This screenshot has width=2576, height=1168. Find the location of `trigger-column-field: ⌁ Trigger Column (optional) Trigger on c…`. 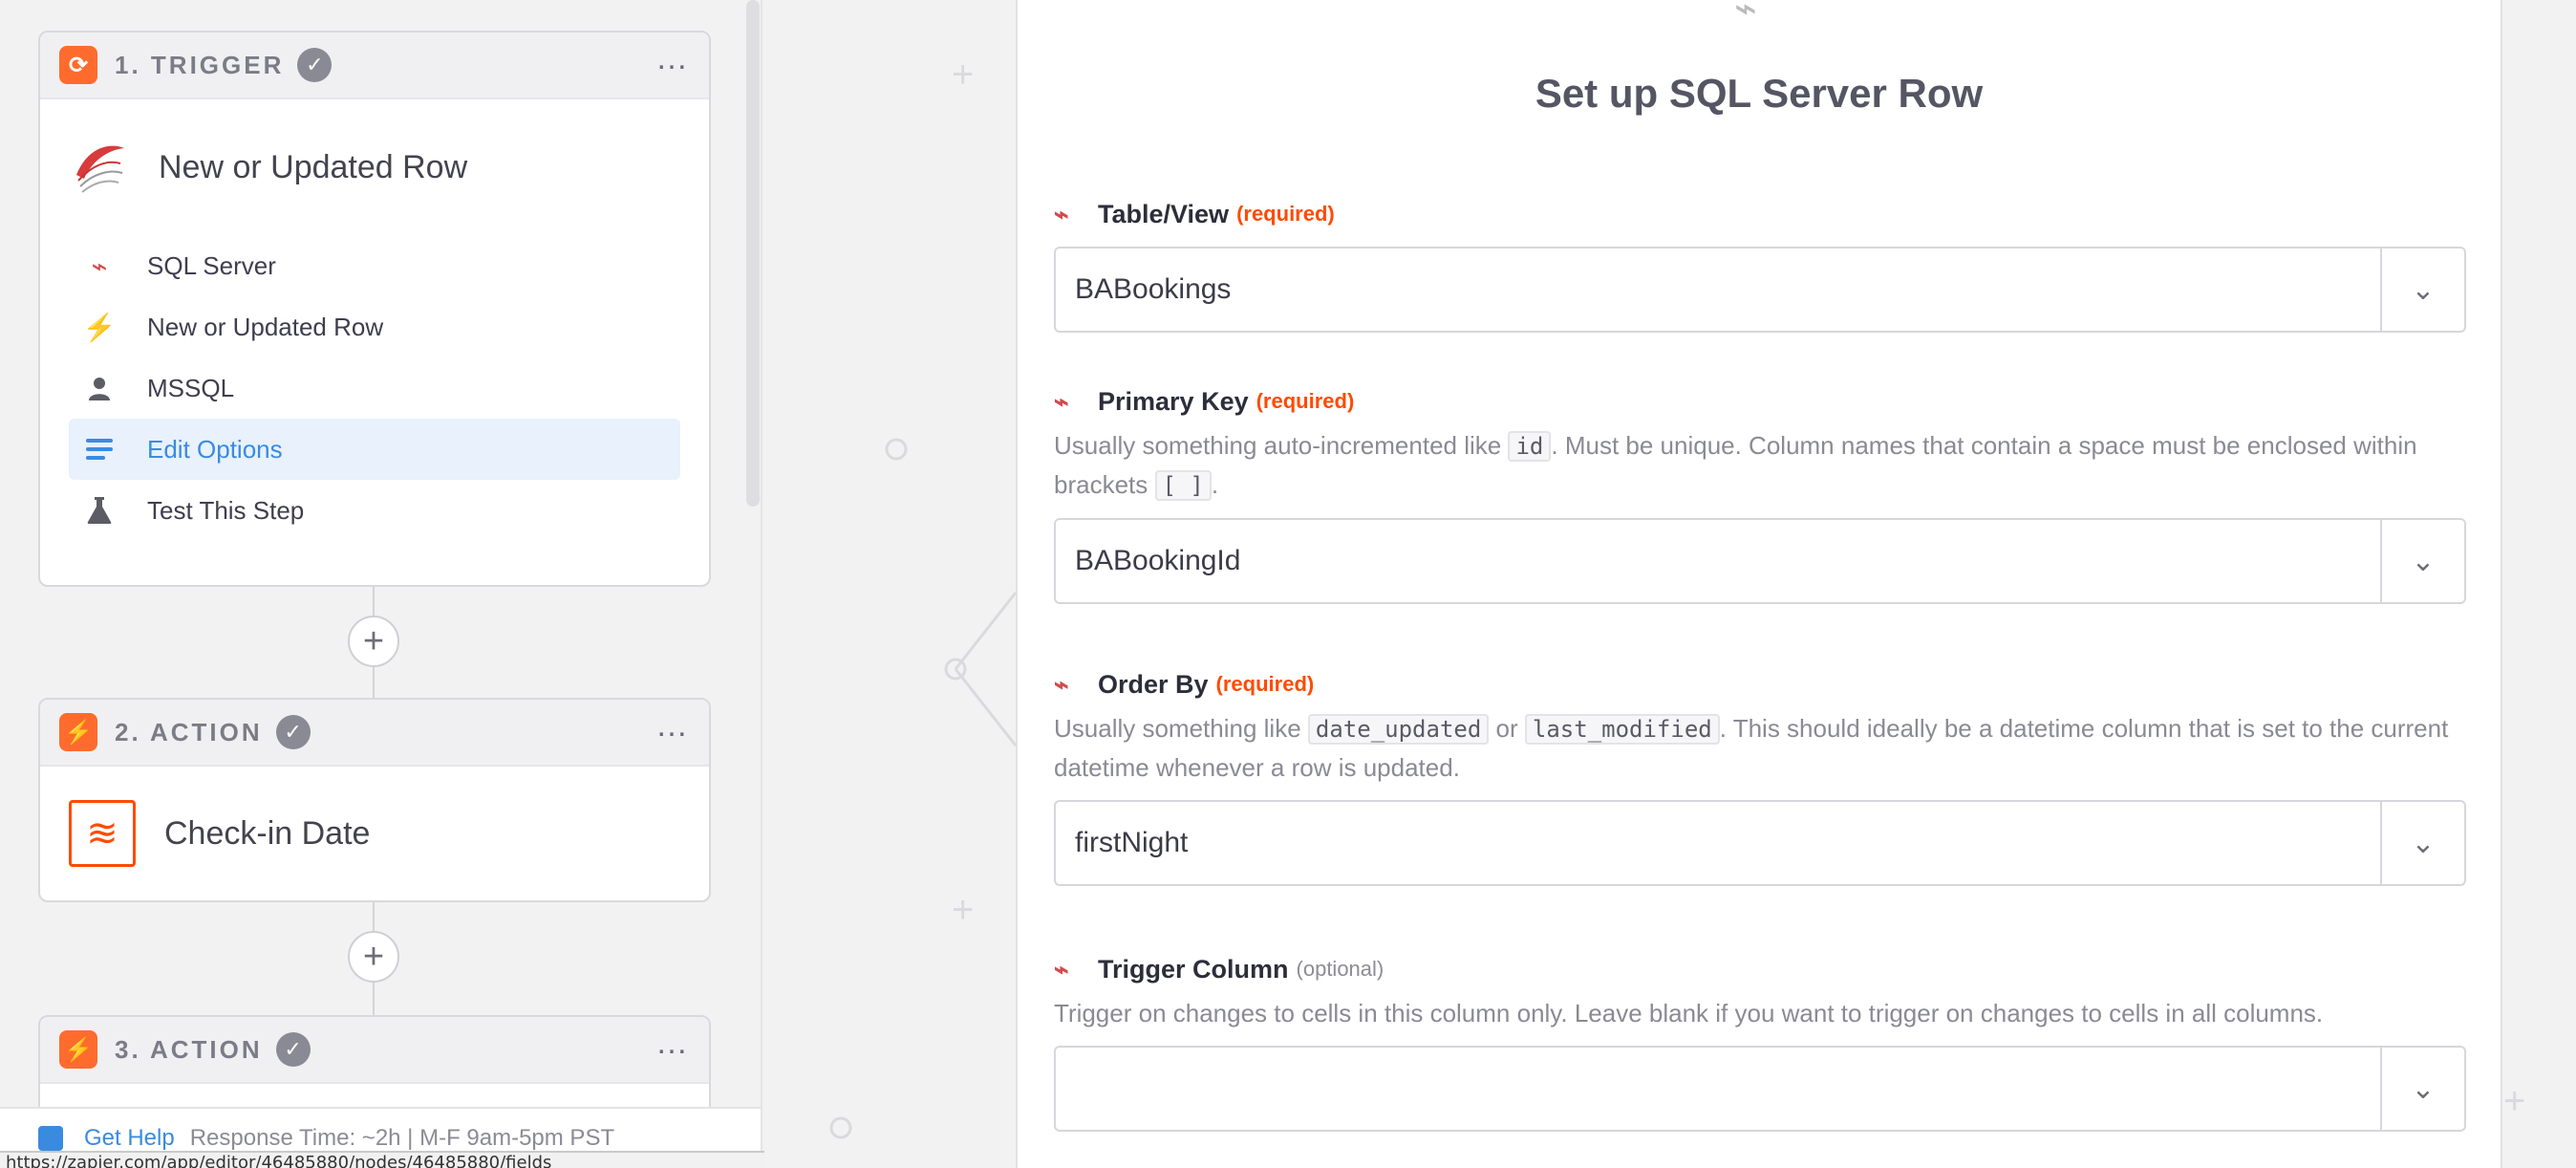

trigger-column-field: ⌁ Trigger Column (optional) Trigger on c… is located at coordinates (1760, 1041).